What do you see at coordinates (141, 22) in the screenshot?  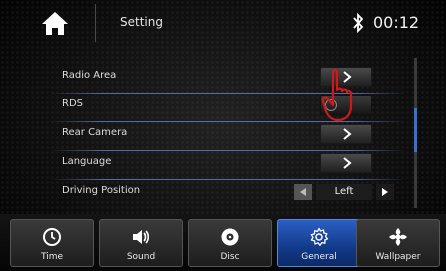 I see `page-title: Setting` at bounding box center [141, 22].